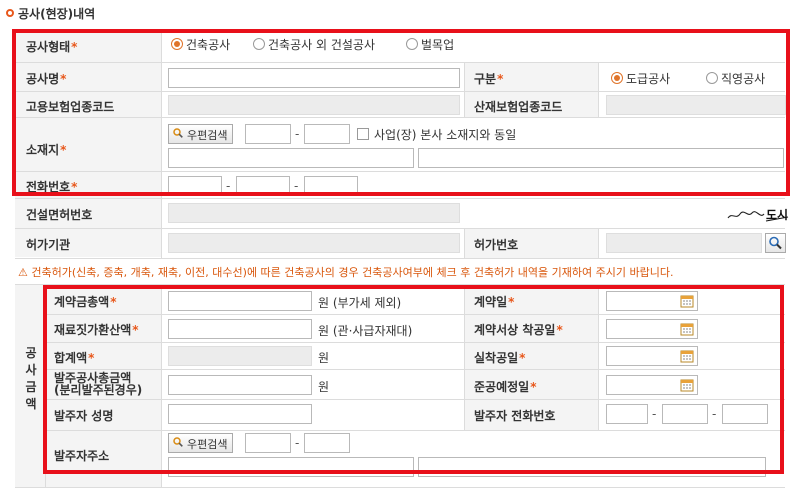 The image size is (800, 488). What do you see at coordinates (48, 245) in the screenshot?
I see `permit-agency-label: 허가기관` at bounding box center [48, 245].